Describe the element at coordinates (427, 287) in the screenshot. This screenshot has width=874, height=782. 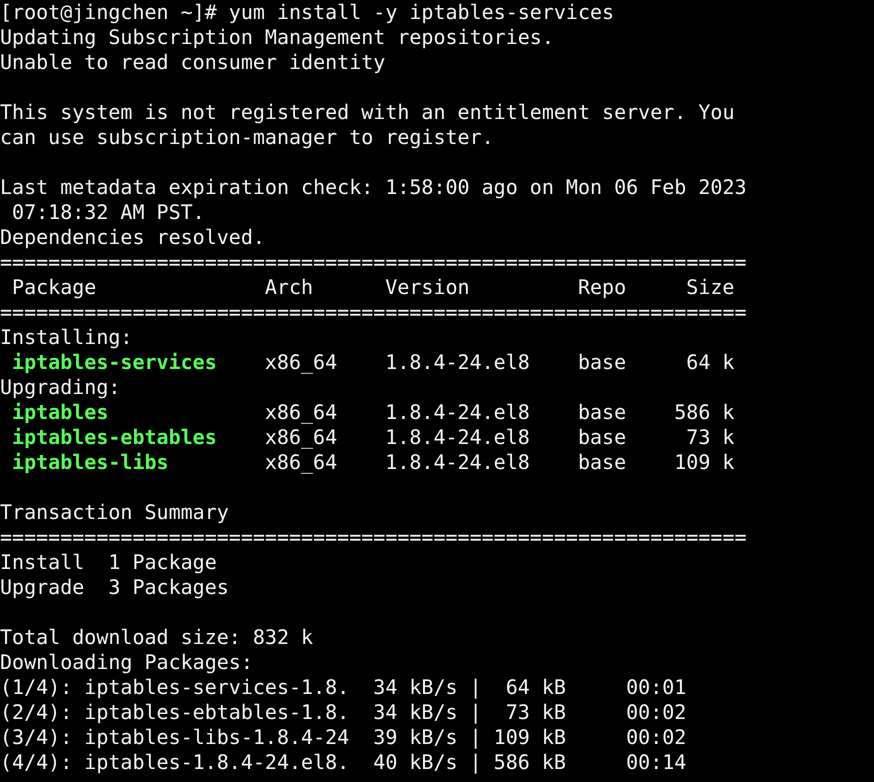
I see `column-header: Version` at that location.